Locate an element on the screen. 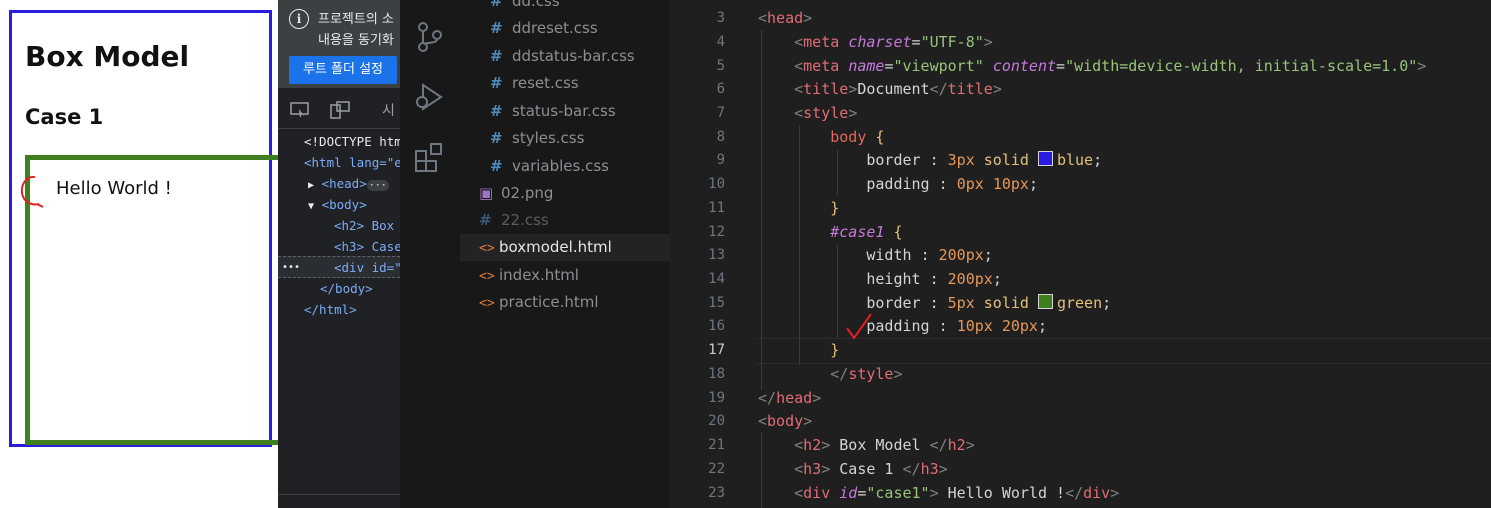  line-number: 7 is located at coordinates (720, 113).